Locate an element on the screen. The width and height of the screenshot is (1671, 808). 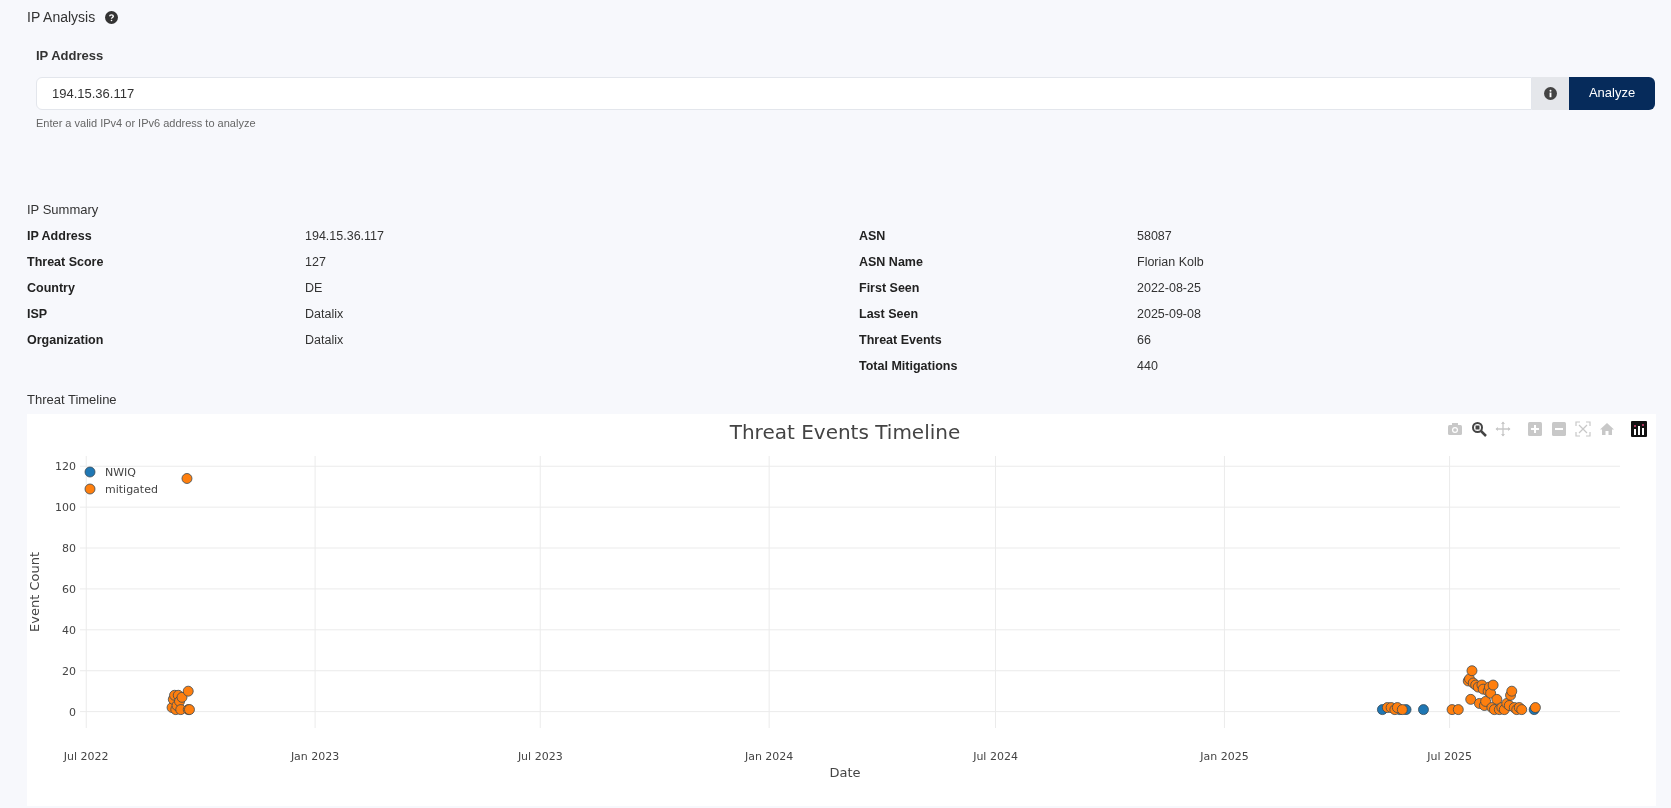
axis-tick-label: Jul 2024 is located at coordinates (995, 756).